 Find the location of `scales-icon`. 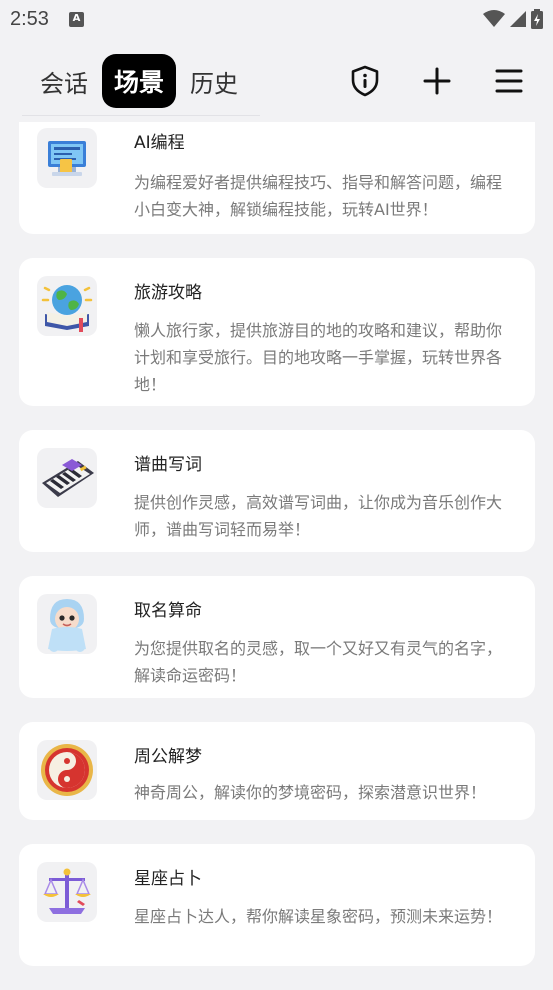

scales-icon is located at coordinates (67, 892).